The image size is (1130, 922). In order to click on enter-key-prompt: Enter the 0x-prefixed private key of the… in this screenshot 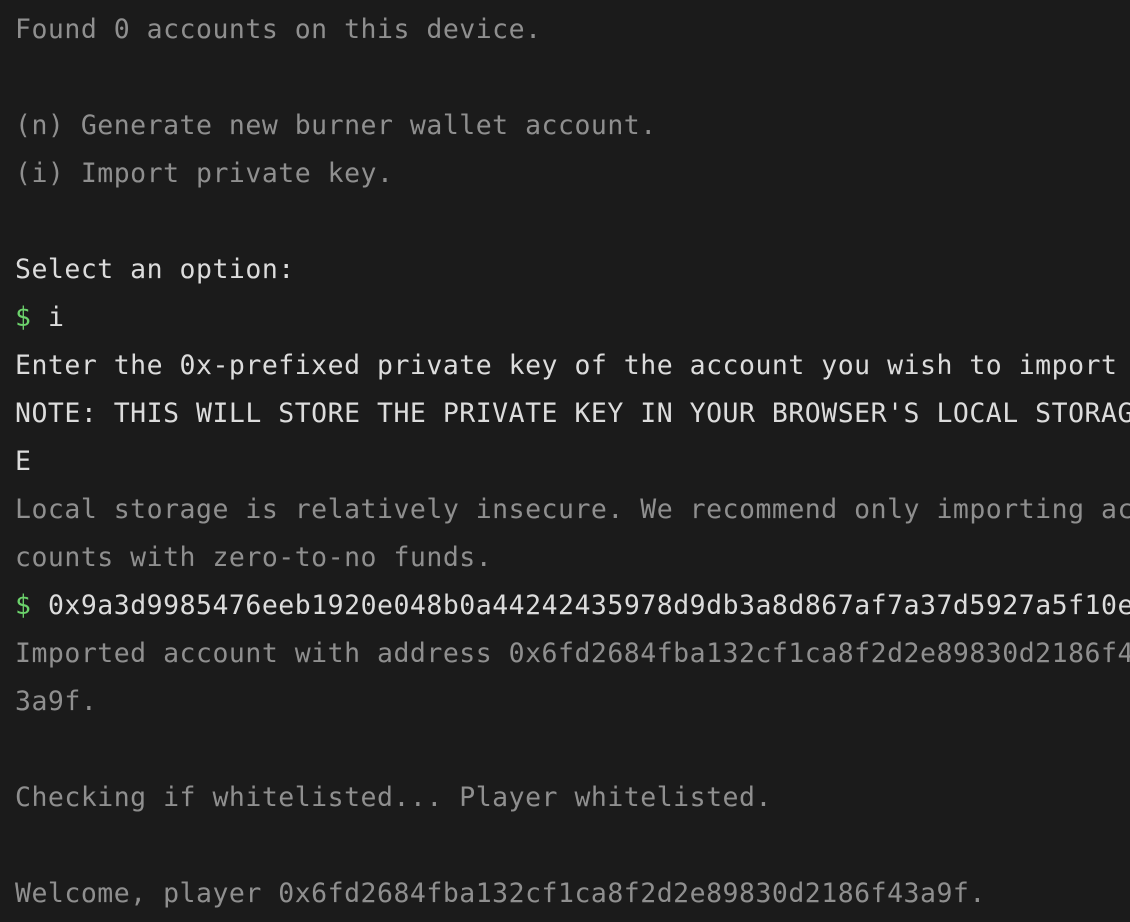, I will do `click(566, 365)`.